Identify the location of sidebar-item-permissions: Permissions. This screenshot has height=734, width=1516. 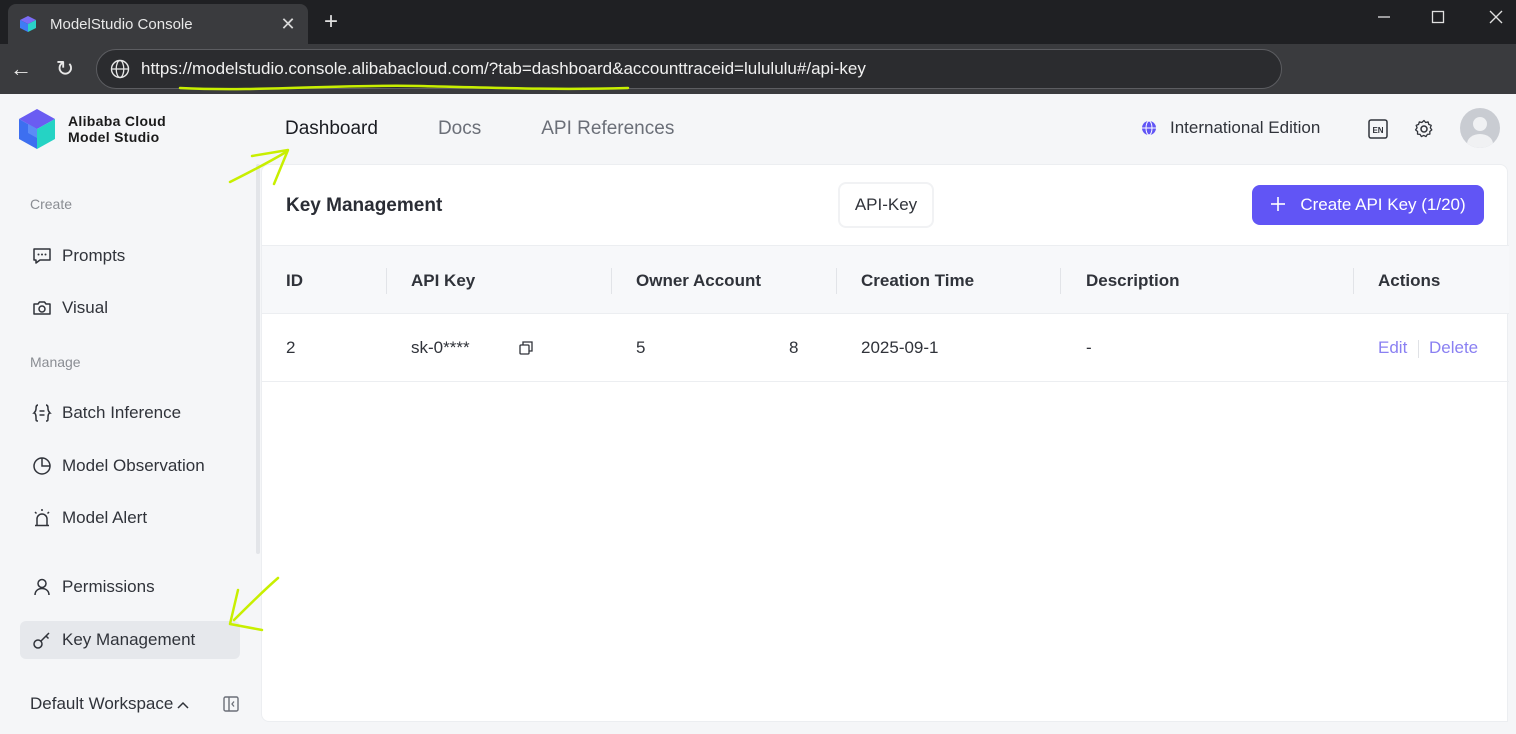
(130, 587).